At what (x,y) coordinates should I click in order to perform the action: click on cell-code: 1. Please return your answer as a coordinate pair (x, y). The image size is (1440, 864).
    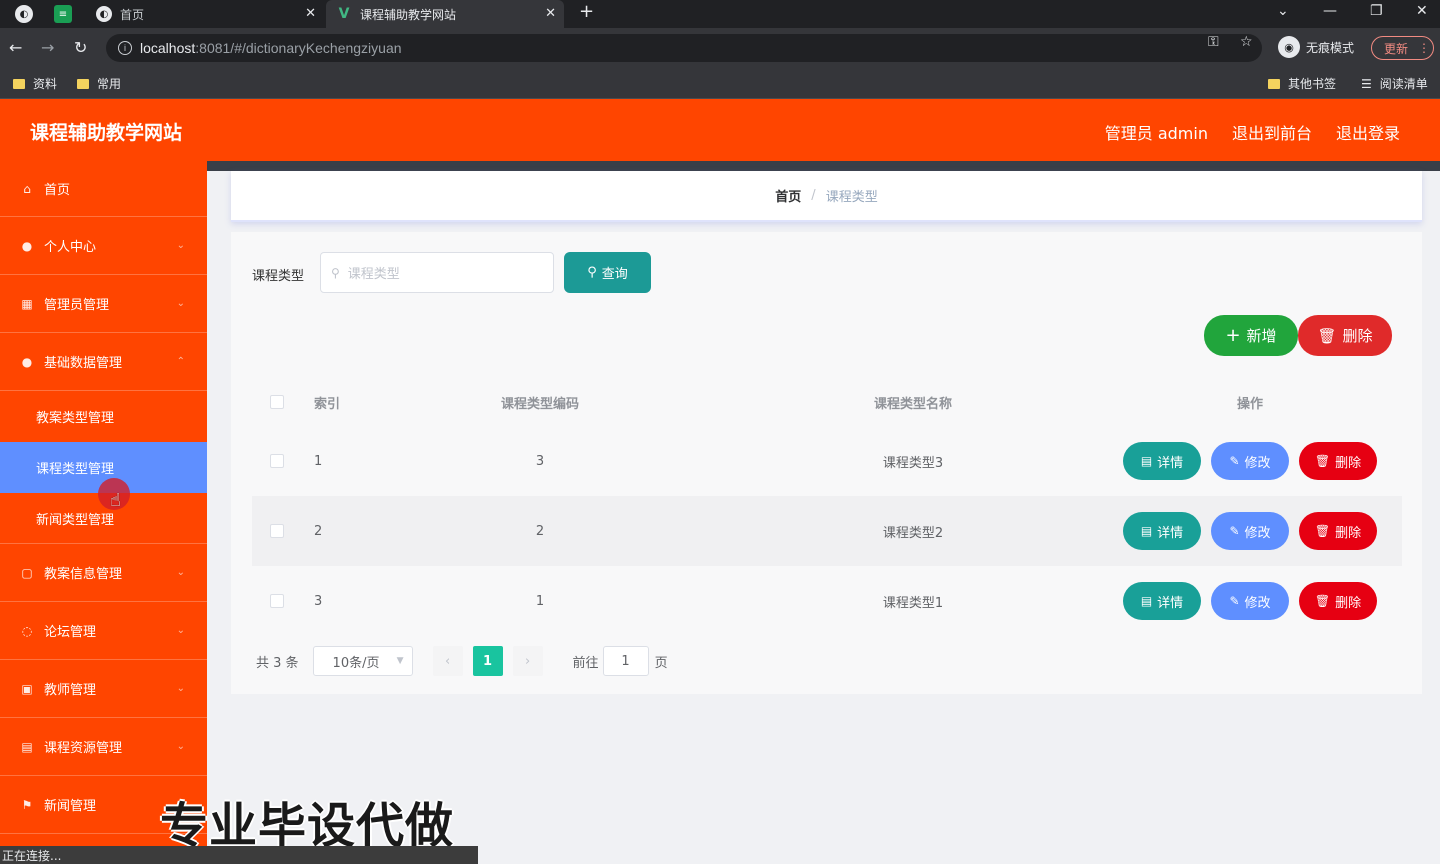
    Looking at the image, I should click on (540, 601).